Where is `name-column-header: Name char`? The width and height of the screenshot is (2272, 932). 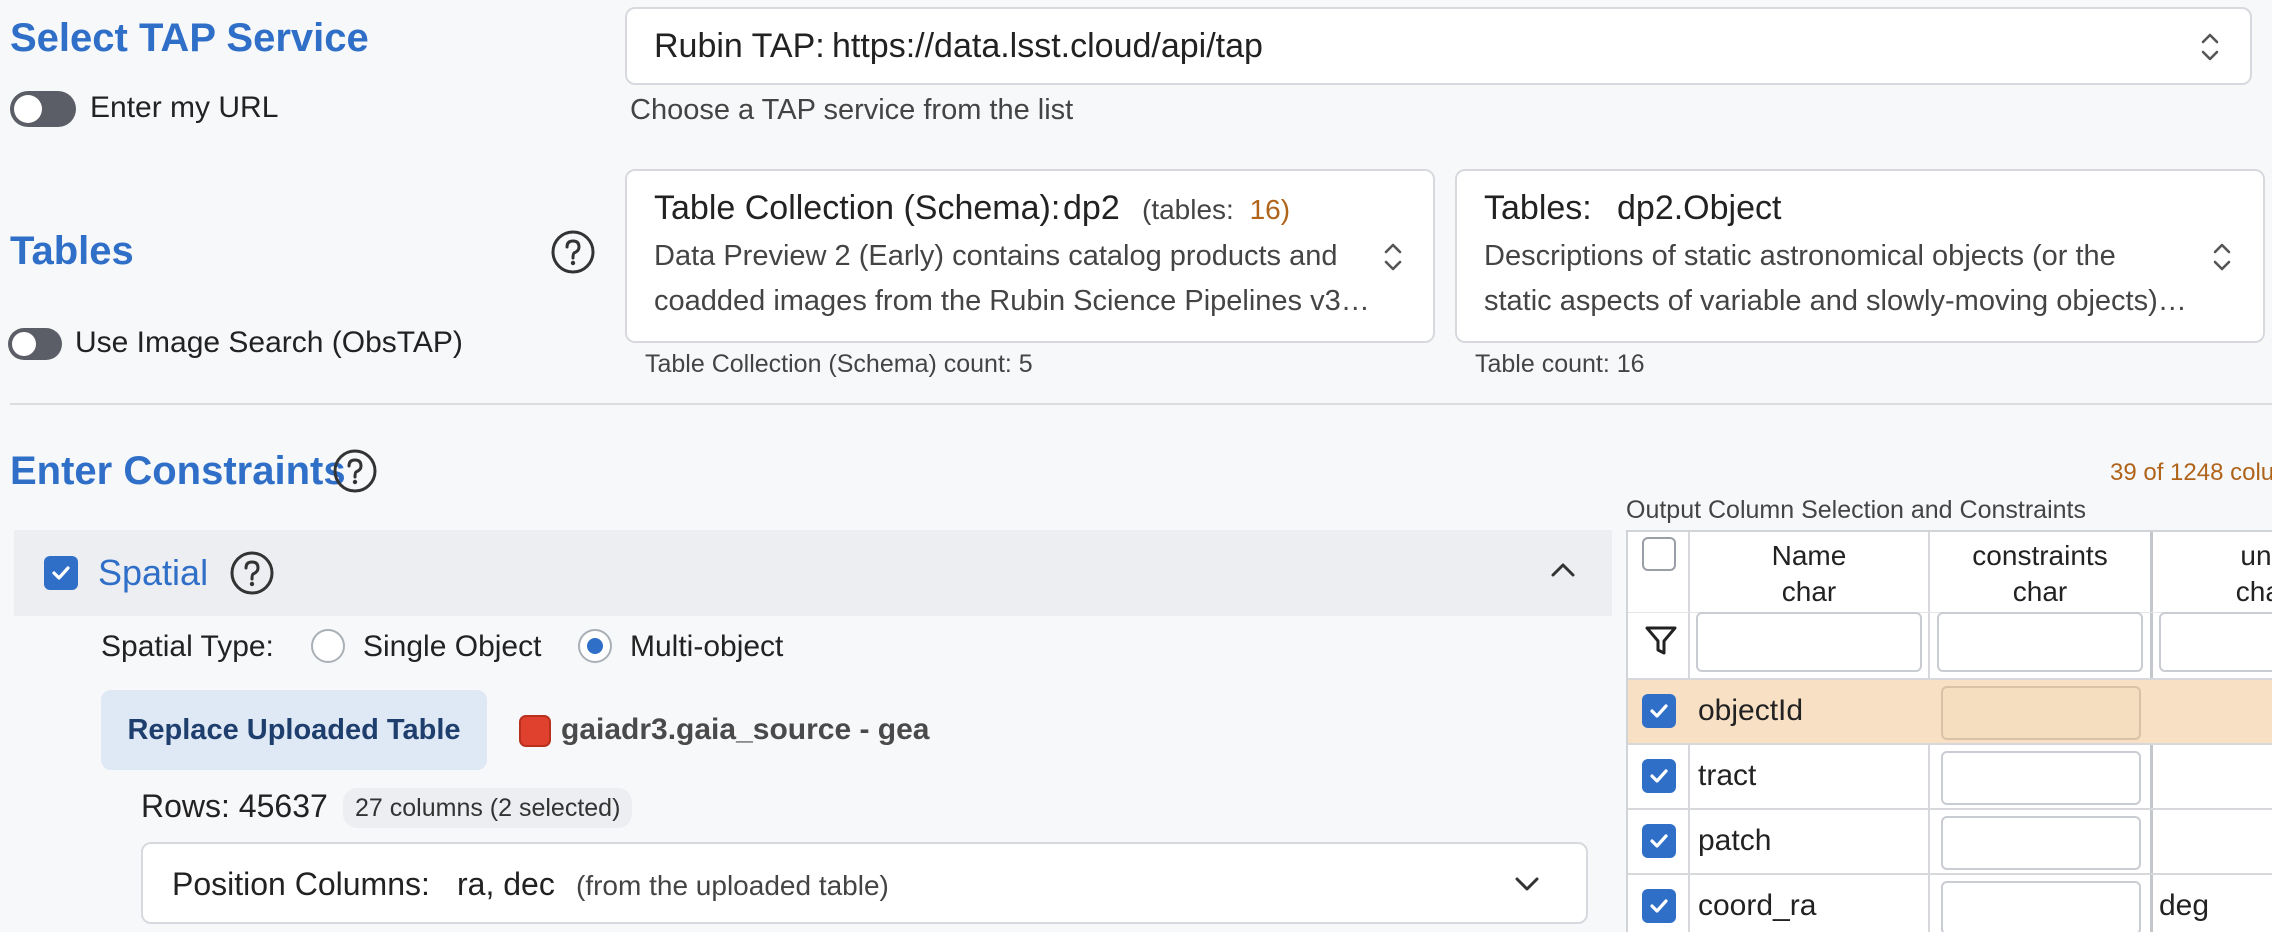 name-column-header: Name char is located at coordinates (1809, 574).